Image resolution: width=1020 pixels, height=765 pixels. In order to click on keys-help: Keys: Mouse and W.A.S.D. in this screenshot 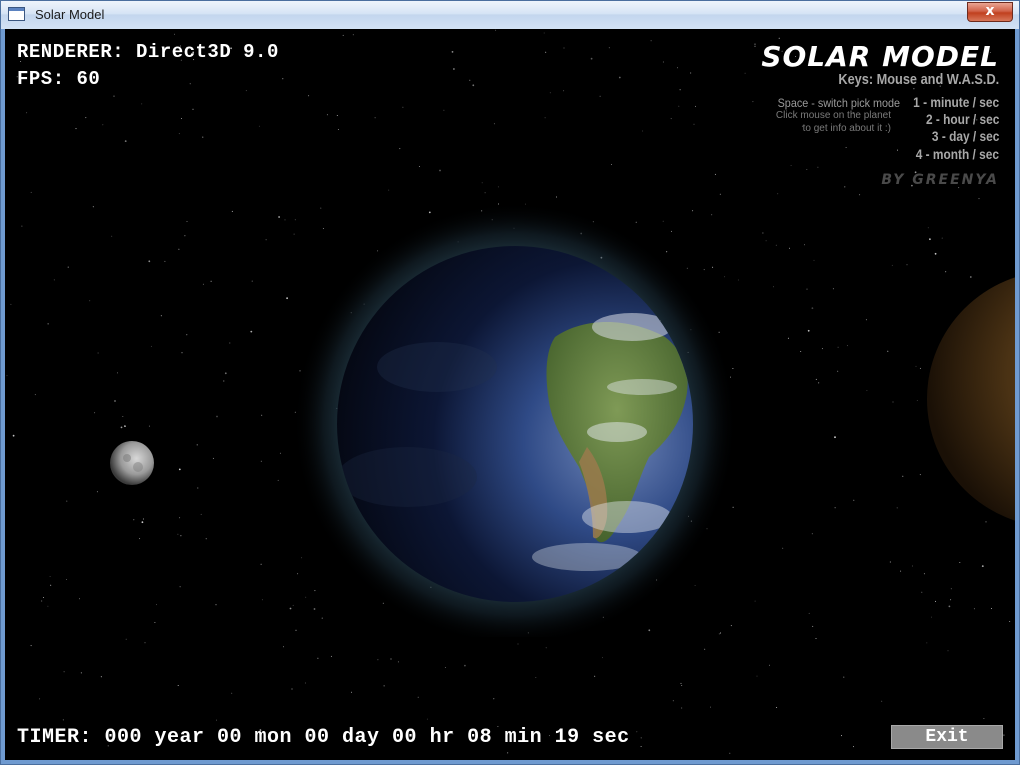, I will do `click(918, 79)`.